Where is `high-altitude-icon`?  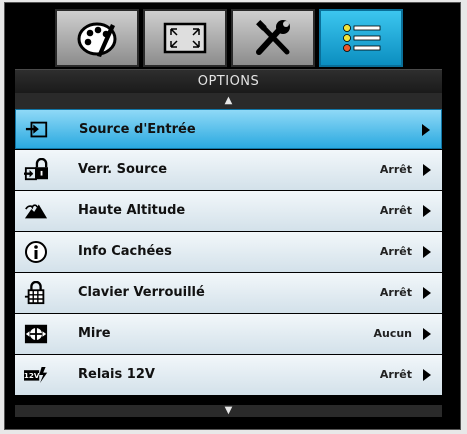
high-altitude-icon is located at coordinates (36, 211).